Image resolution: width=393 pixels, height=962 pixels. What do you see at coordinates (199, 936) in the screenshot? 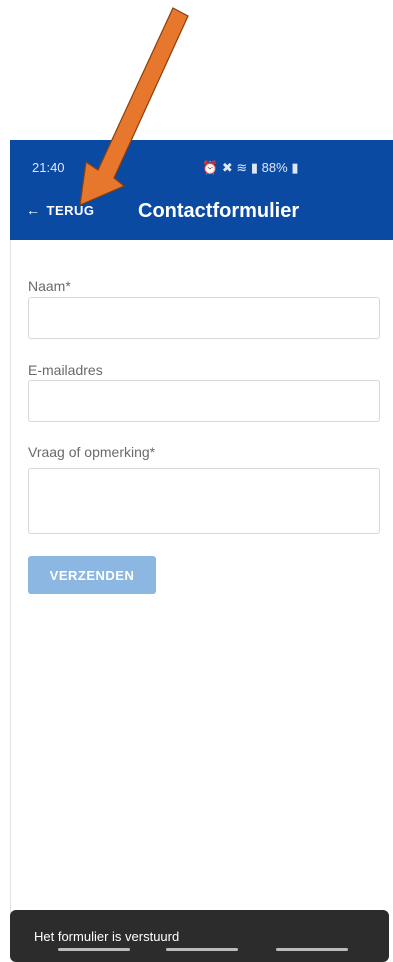
I see `toast-message: Het formulier is verstuurd` at bounding box center [199, 936].